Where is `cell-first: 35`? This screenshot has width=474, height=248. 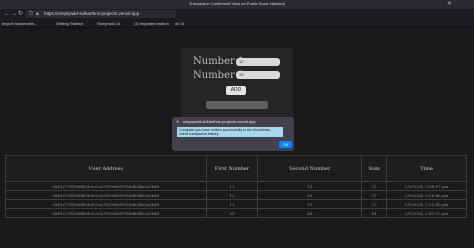 cell-first: 35 is located at coordinates (232, 213).